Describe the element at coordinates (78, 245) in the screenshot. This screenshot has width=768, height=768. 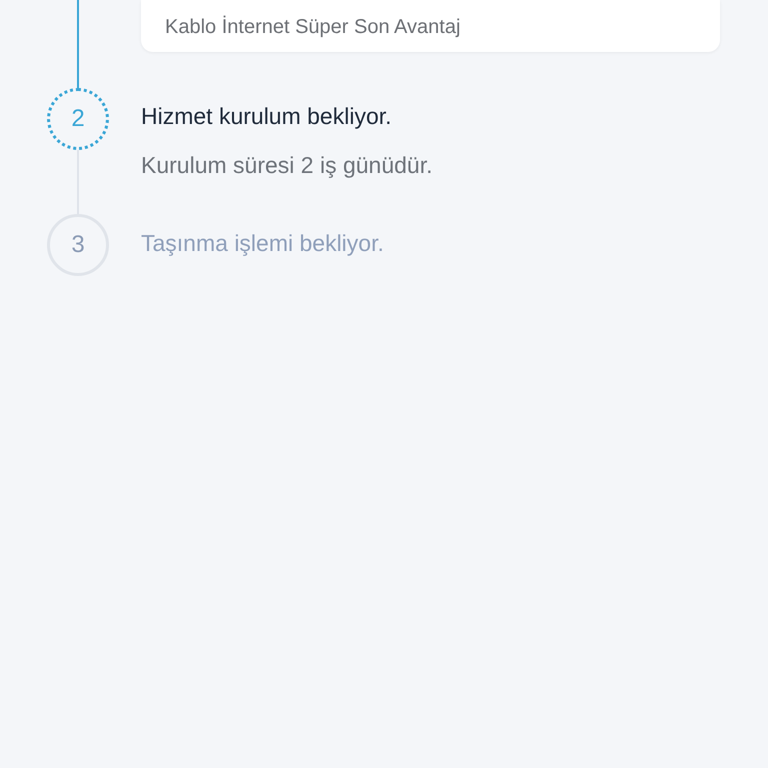
I see `step-number: 3` at that location.